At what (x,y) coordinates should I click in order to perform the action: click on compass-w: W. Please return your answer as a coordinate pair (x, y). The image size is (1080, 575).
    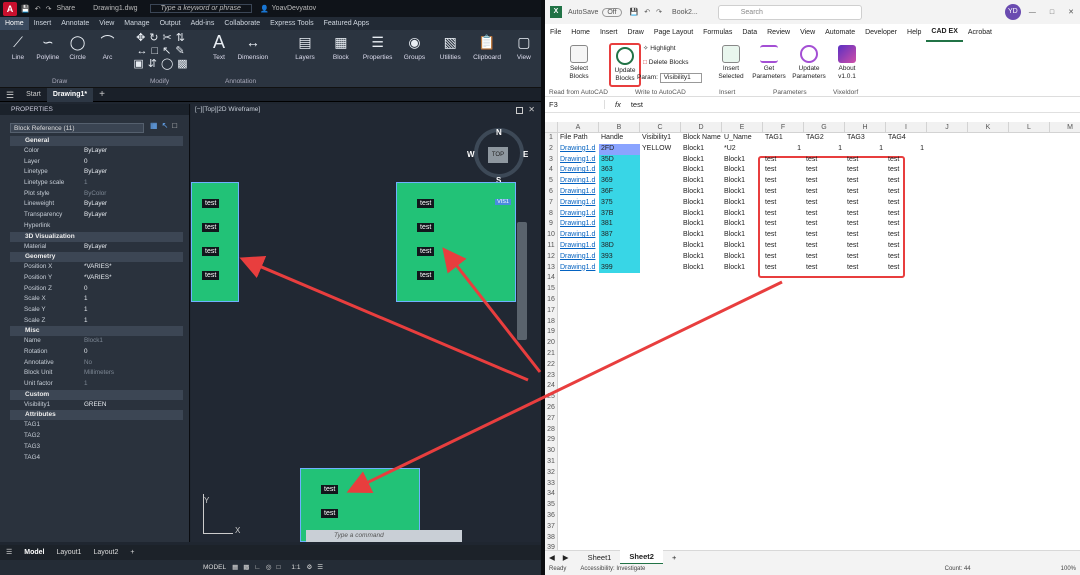
    Looking at the image, I should click on (471, 154).